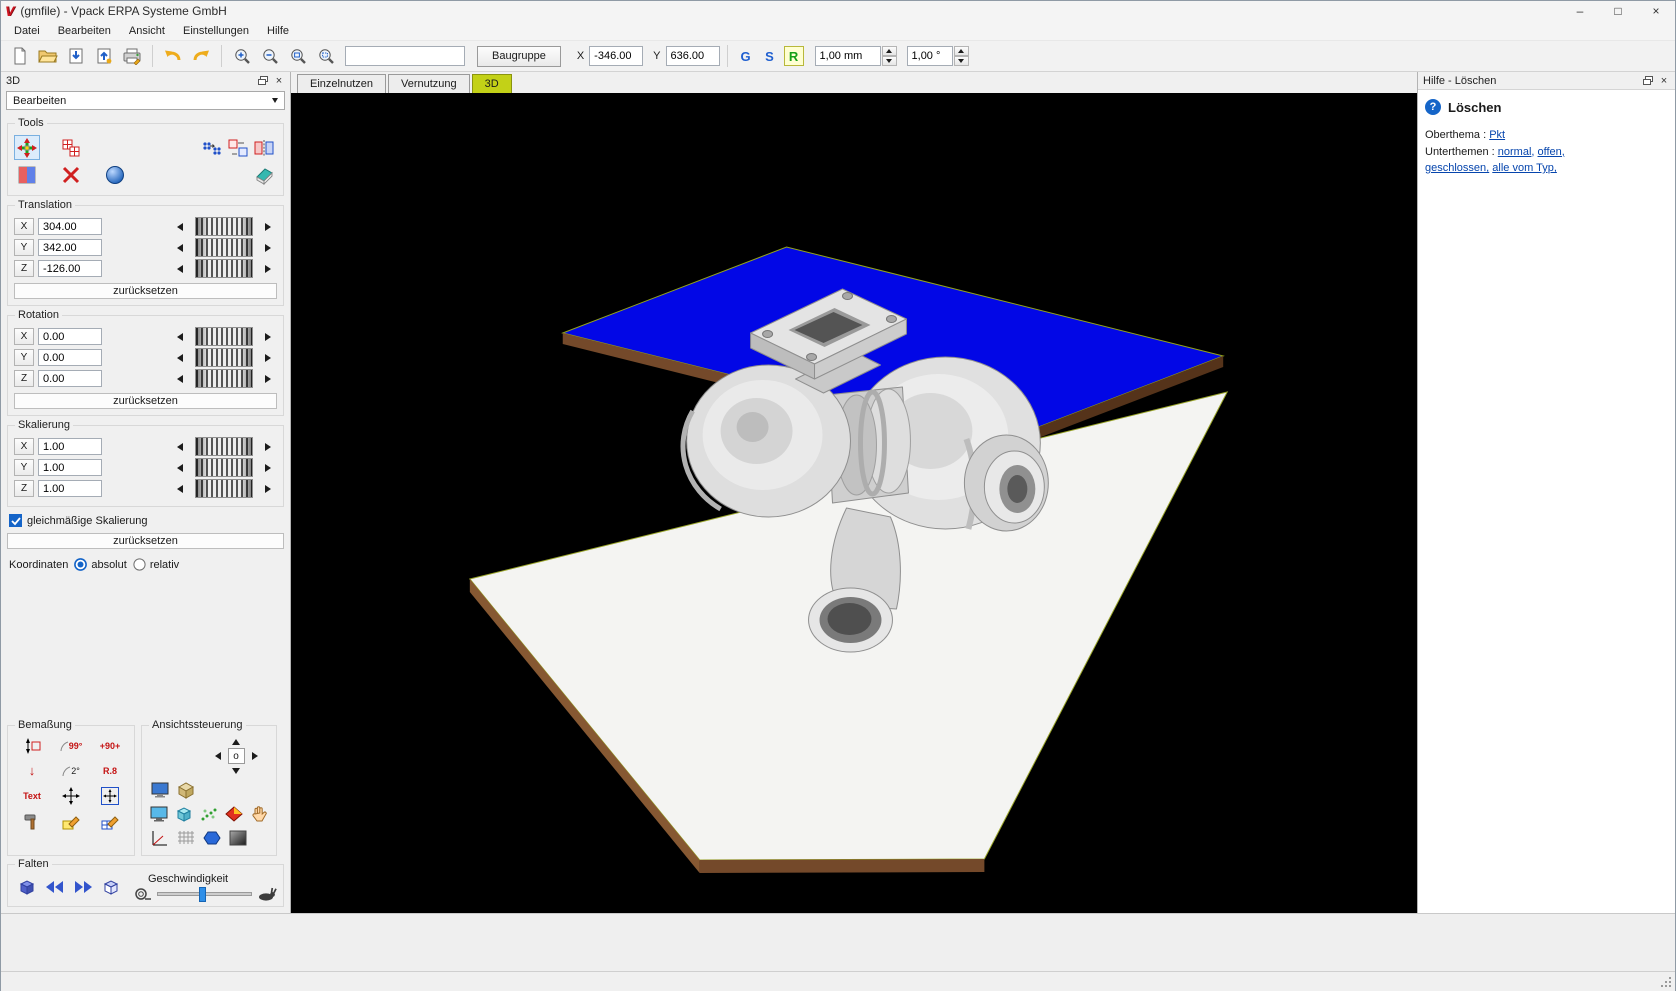 This screenshot has width=1676, height=991. I want to click on rotation-x-axis-button: X, so click(24, 336).